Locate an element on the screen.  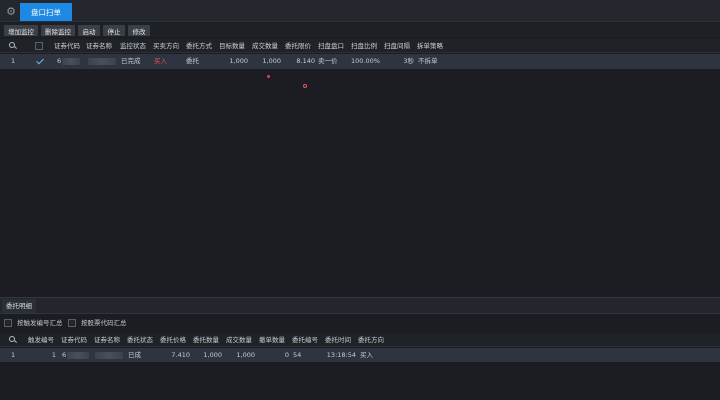
row-order-price: 7.410 is located at coordinates (180, 355).